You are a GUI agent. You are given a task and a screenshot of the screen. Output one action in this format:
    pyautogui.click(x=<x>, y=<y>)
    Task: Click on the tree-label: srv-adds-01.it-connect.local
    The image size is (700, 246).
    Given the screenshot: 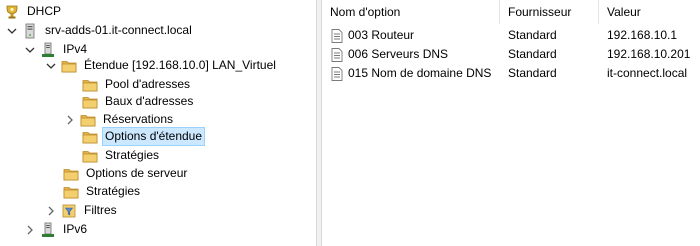 What is the action you would take?
    pyautogui.click(x=118, y=30)
    